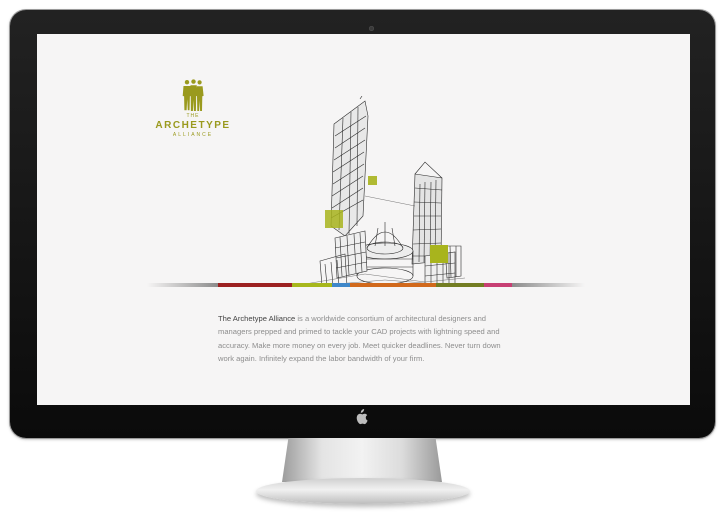 Image resolution: width=725 pixels, height=517 pixels. Describe the element at coordinates (548, 285) in the screenshot. I see `colorbar-segment-gray-right` at that location.